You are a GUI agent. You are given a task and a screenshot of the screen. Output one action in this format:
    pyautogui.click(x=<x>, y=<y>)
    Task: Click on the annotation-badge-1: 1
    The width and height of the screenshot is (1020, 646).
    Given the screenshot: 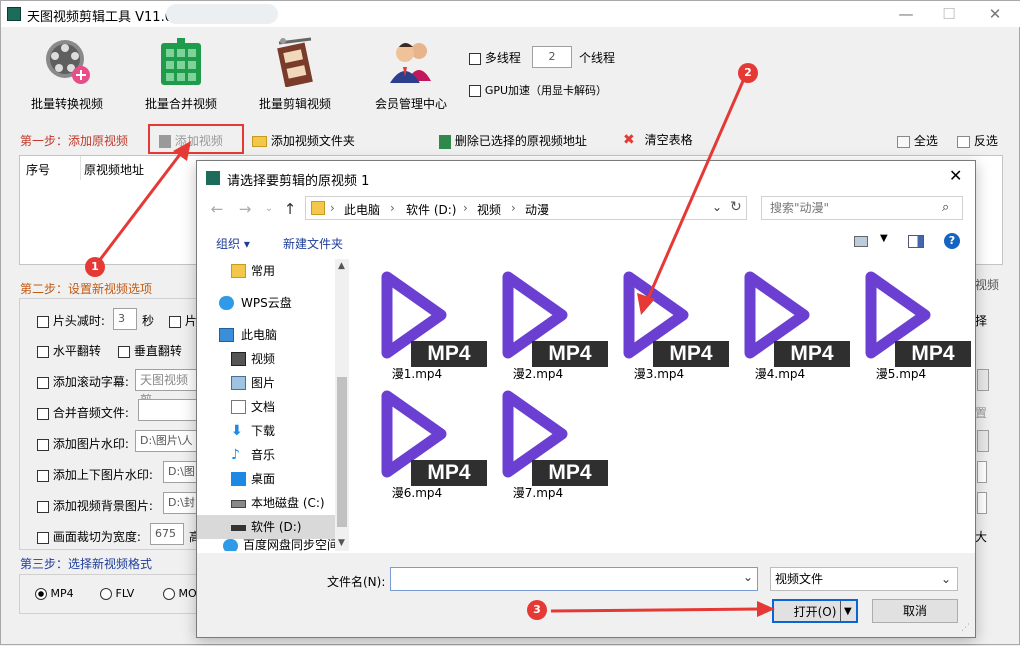 What is the action you would take?
    pyautogui.click(x=95, y=267)
    